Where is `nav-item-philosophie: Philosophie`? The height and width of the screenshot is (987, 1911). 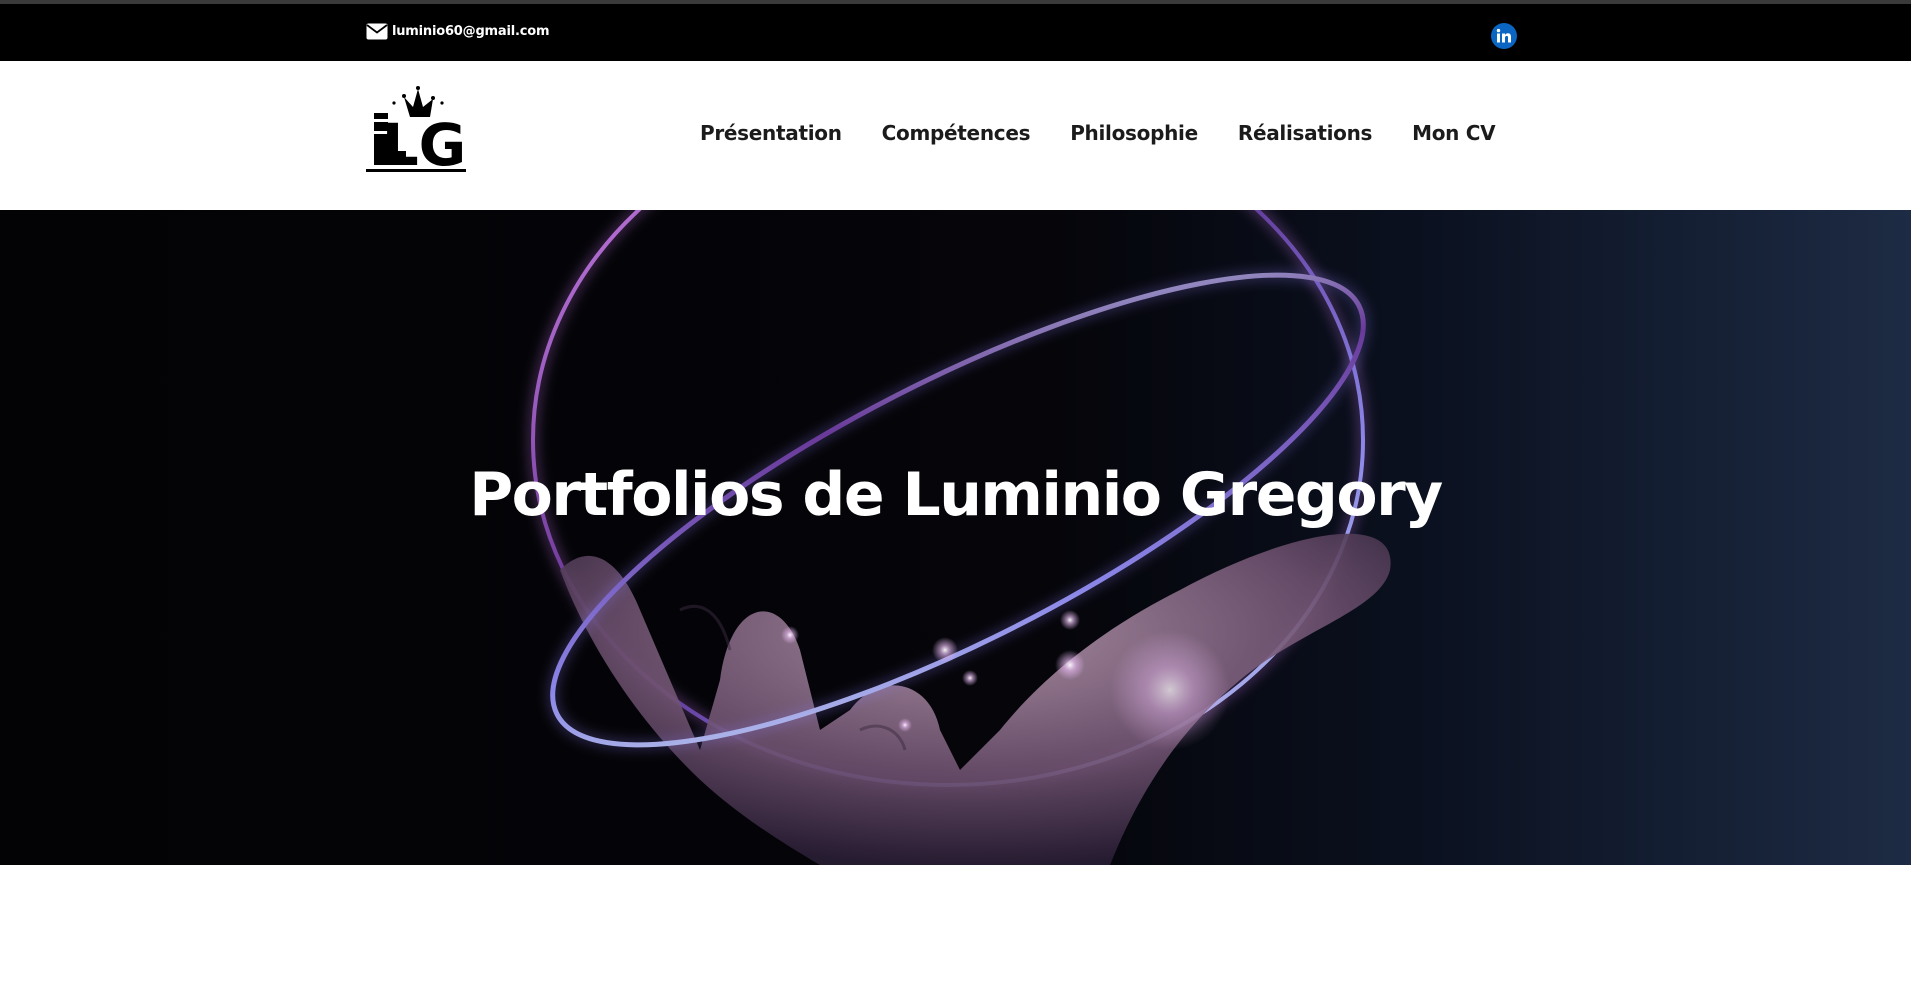
nav-item-philosophie: Philosophie is located at coordinates (1134, 133).